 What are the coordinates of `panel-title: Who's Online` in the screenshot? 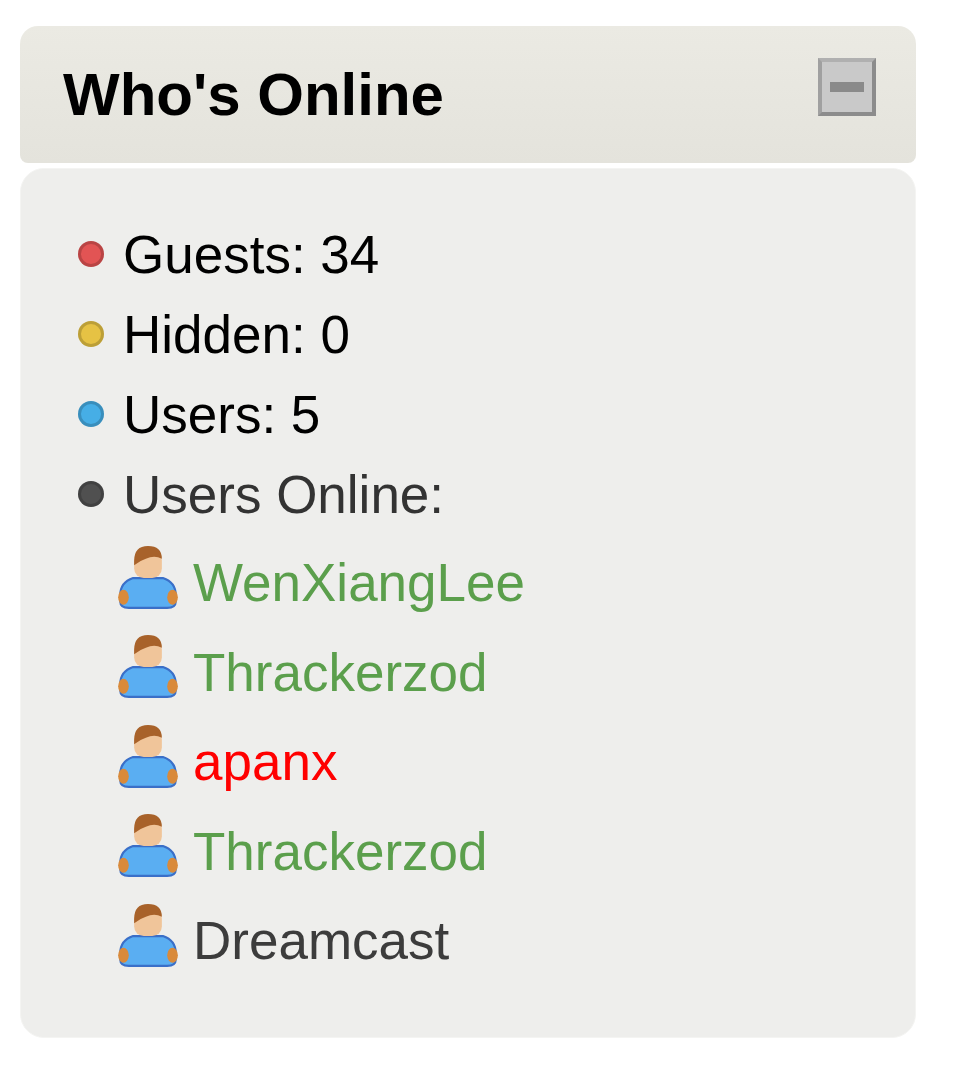 It's located at (253, 94).